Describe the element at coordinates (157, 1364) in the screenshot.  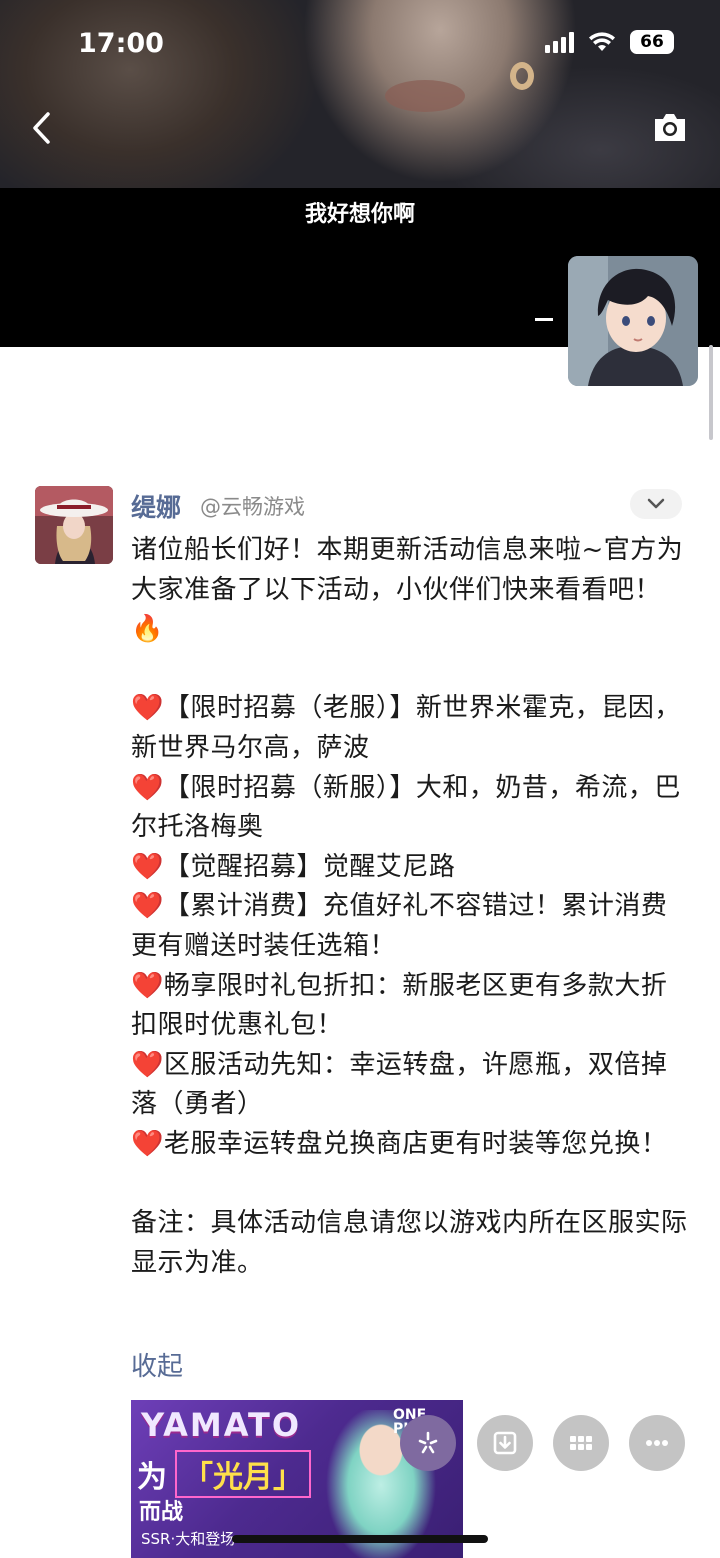
I see `collapse-link: 收起` at that location.